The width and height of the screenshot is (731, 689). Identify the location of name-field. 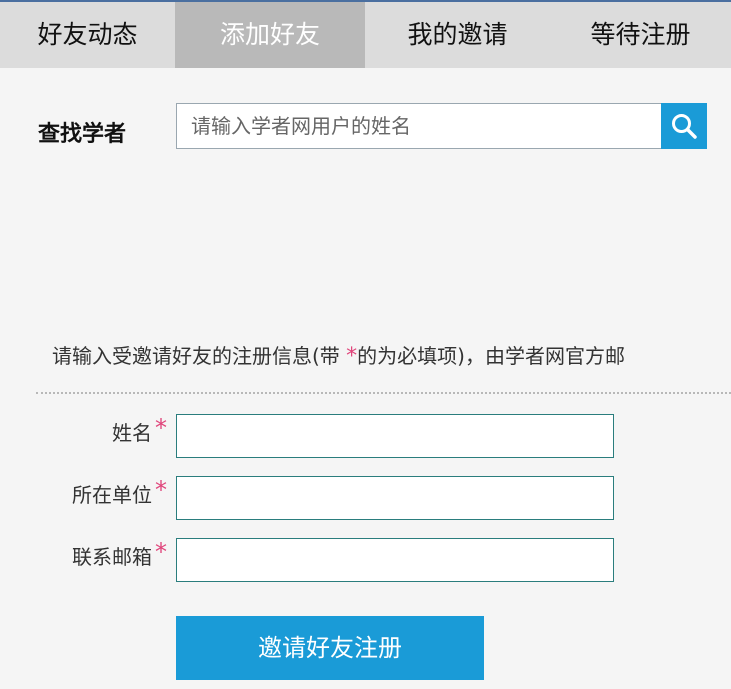
(395, 436).